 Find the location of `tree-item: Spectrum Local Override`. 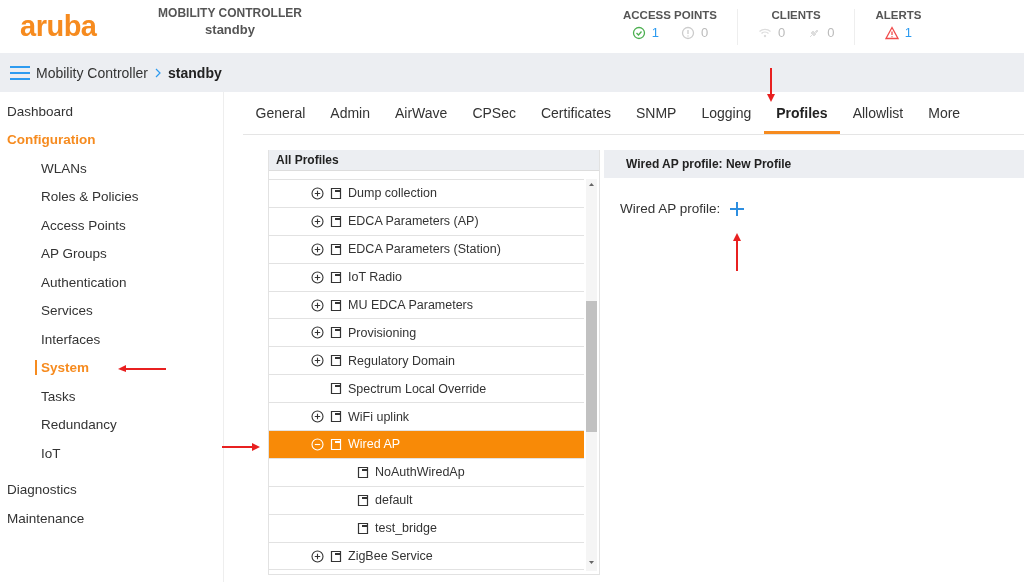

tree-item: Spectrum Local Override is located at coordinates (426, 389).